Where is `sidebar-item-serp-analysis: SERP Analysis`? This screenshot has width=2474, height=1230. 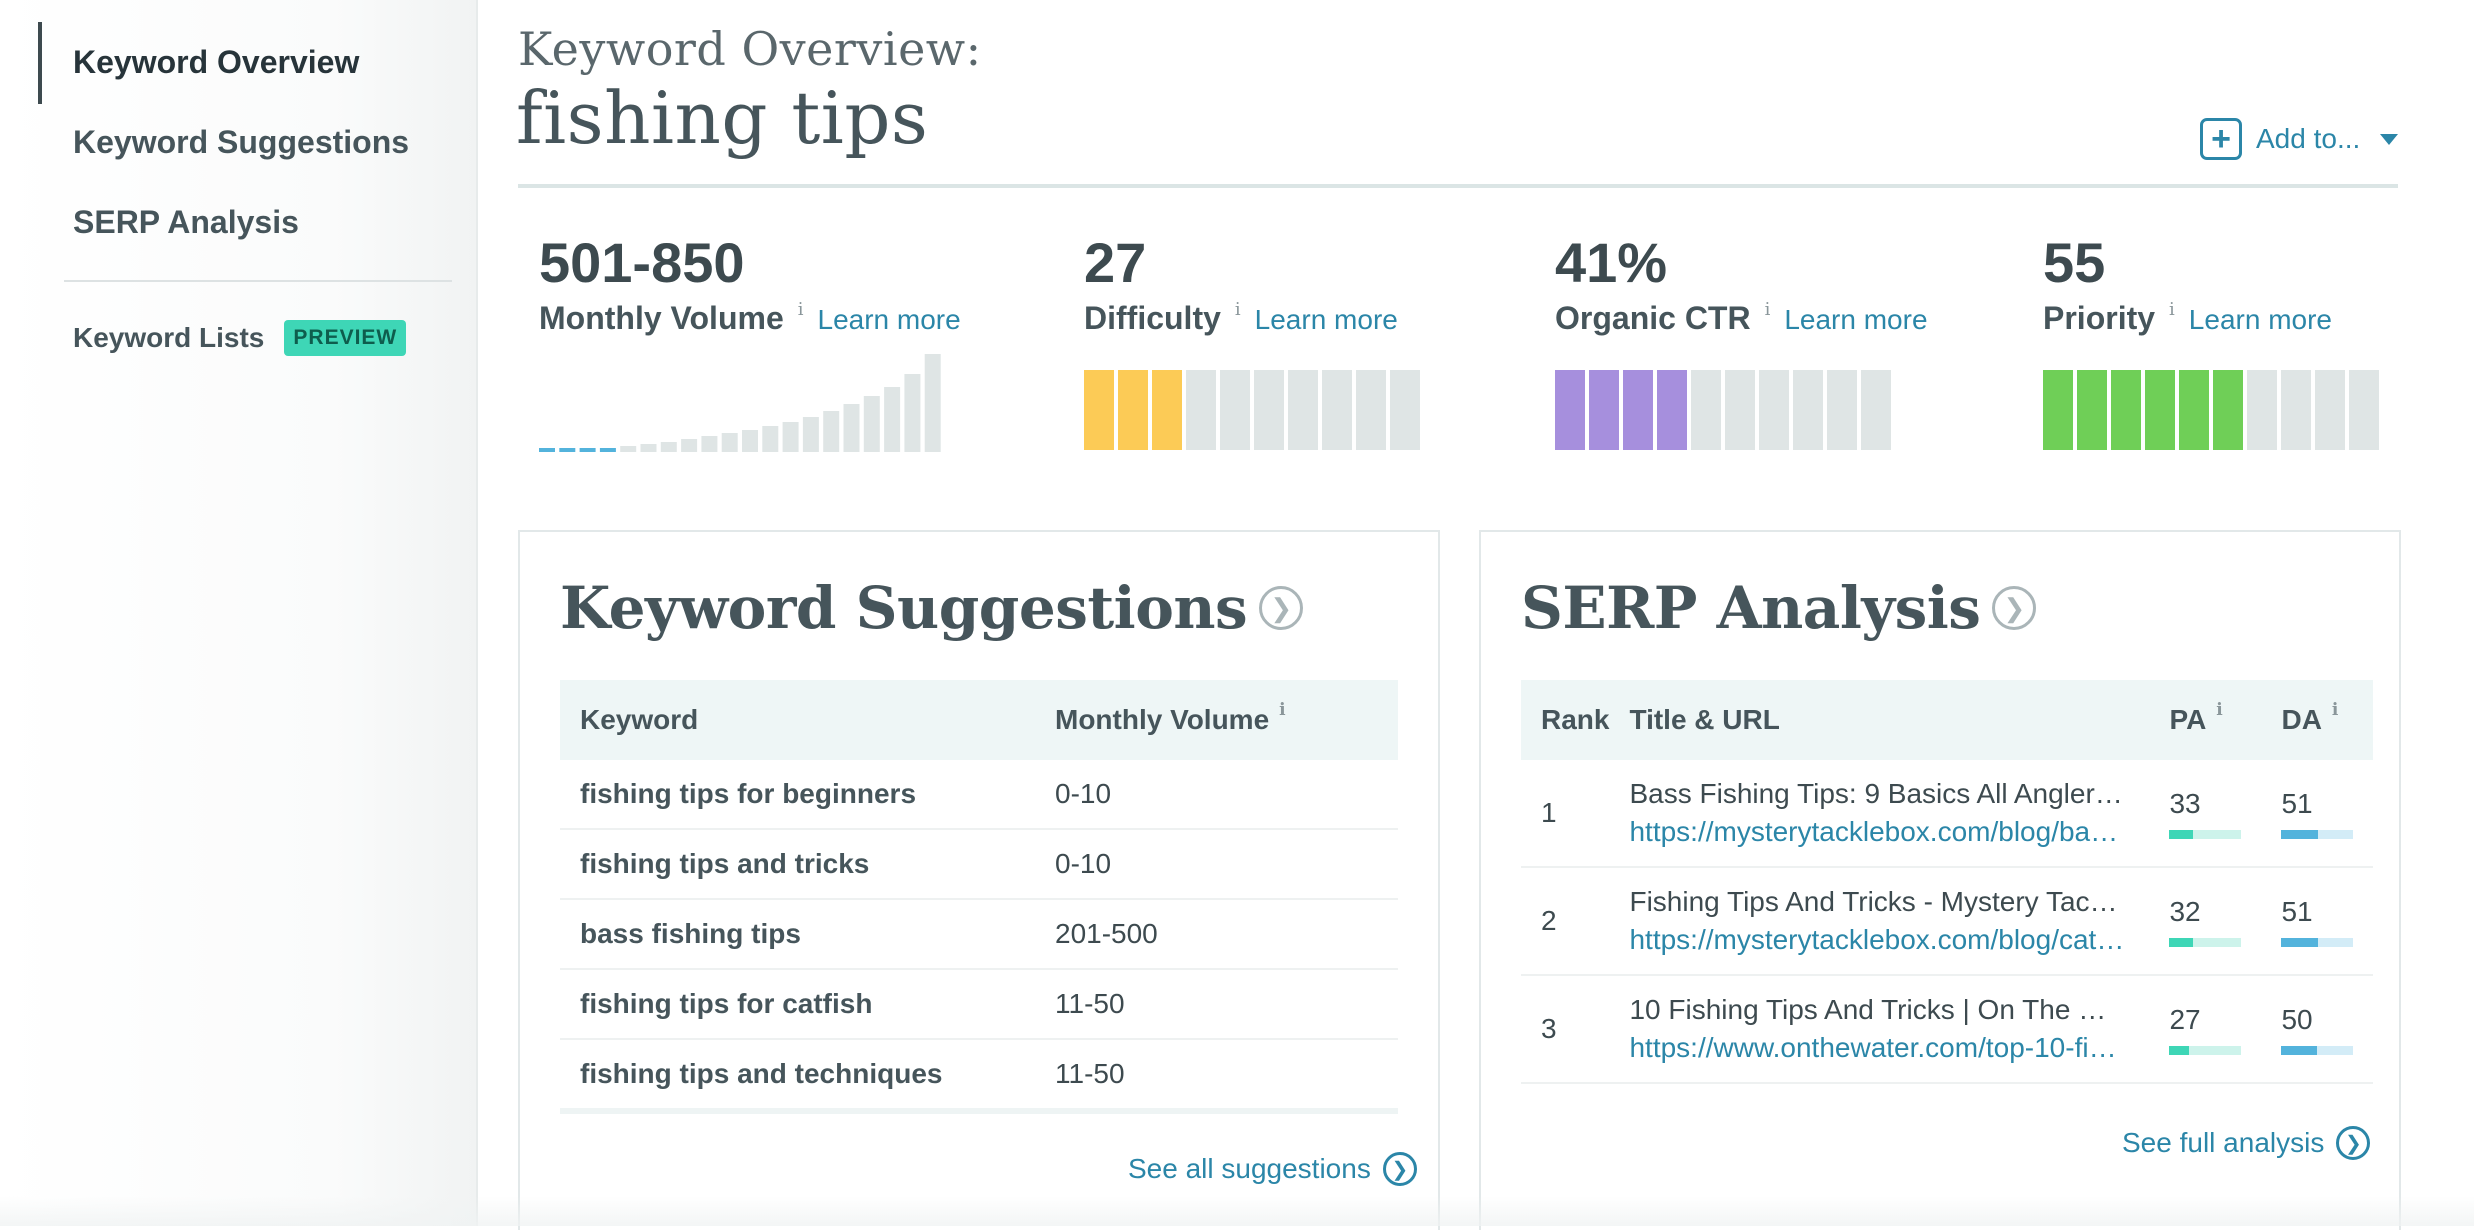 sidebar-item-serp-analysis: SERP Analysis is located at coordinates (186, 222).